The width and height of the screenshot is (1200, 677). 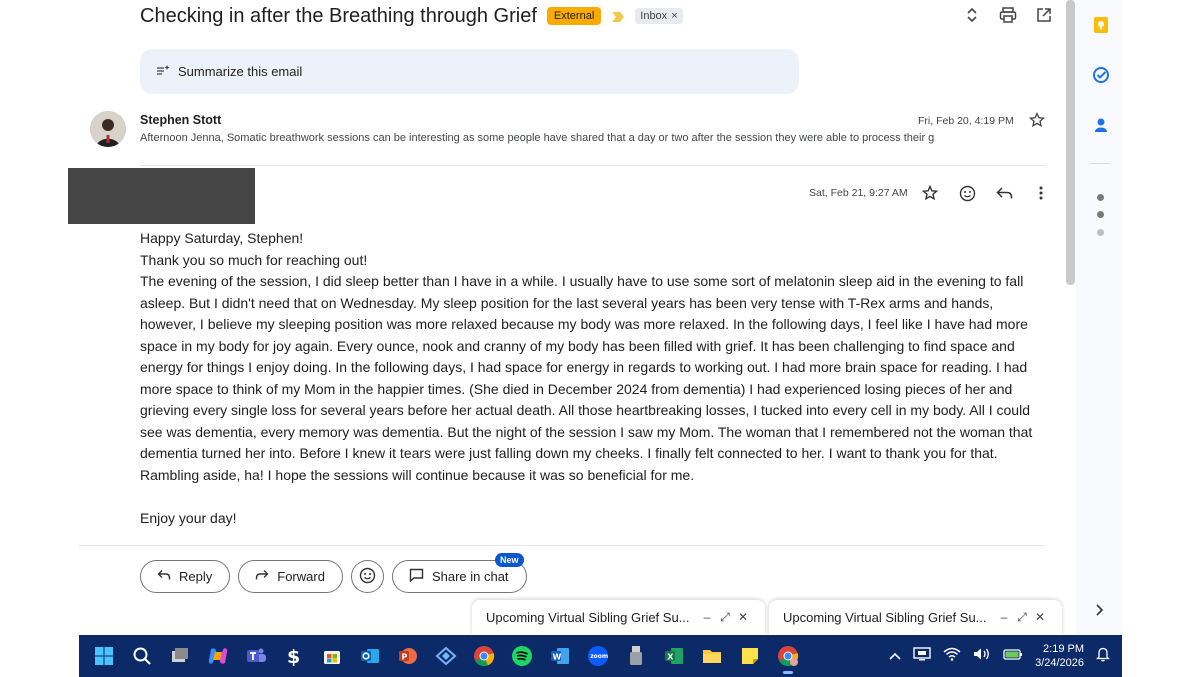 I want to click on contacts-icon, so click(x=1101, y=125).